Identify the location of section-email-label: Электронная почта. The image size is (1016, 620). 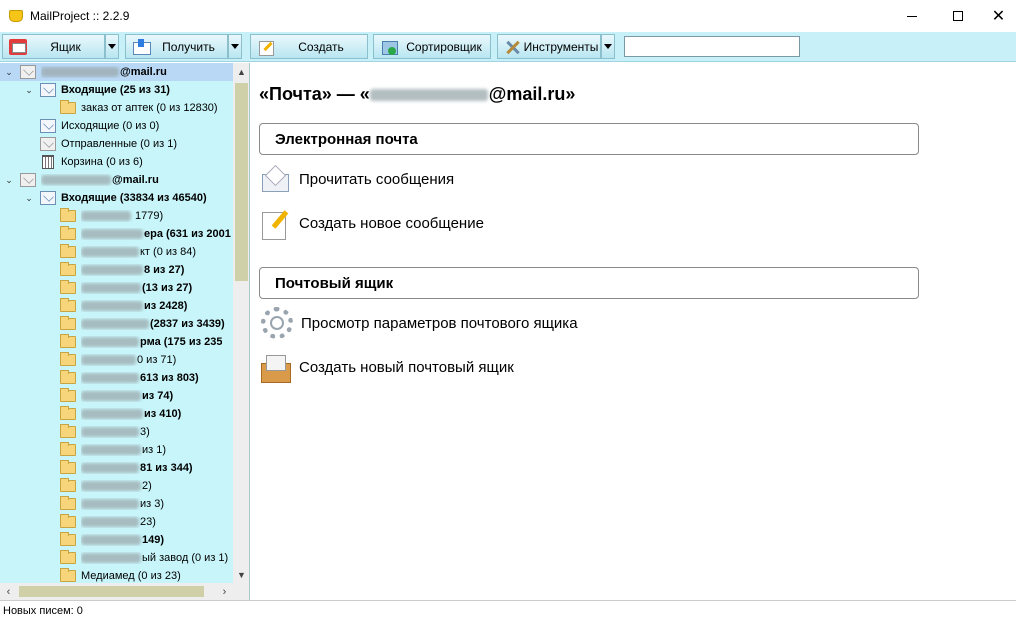
(346, 139).